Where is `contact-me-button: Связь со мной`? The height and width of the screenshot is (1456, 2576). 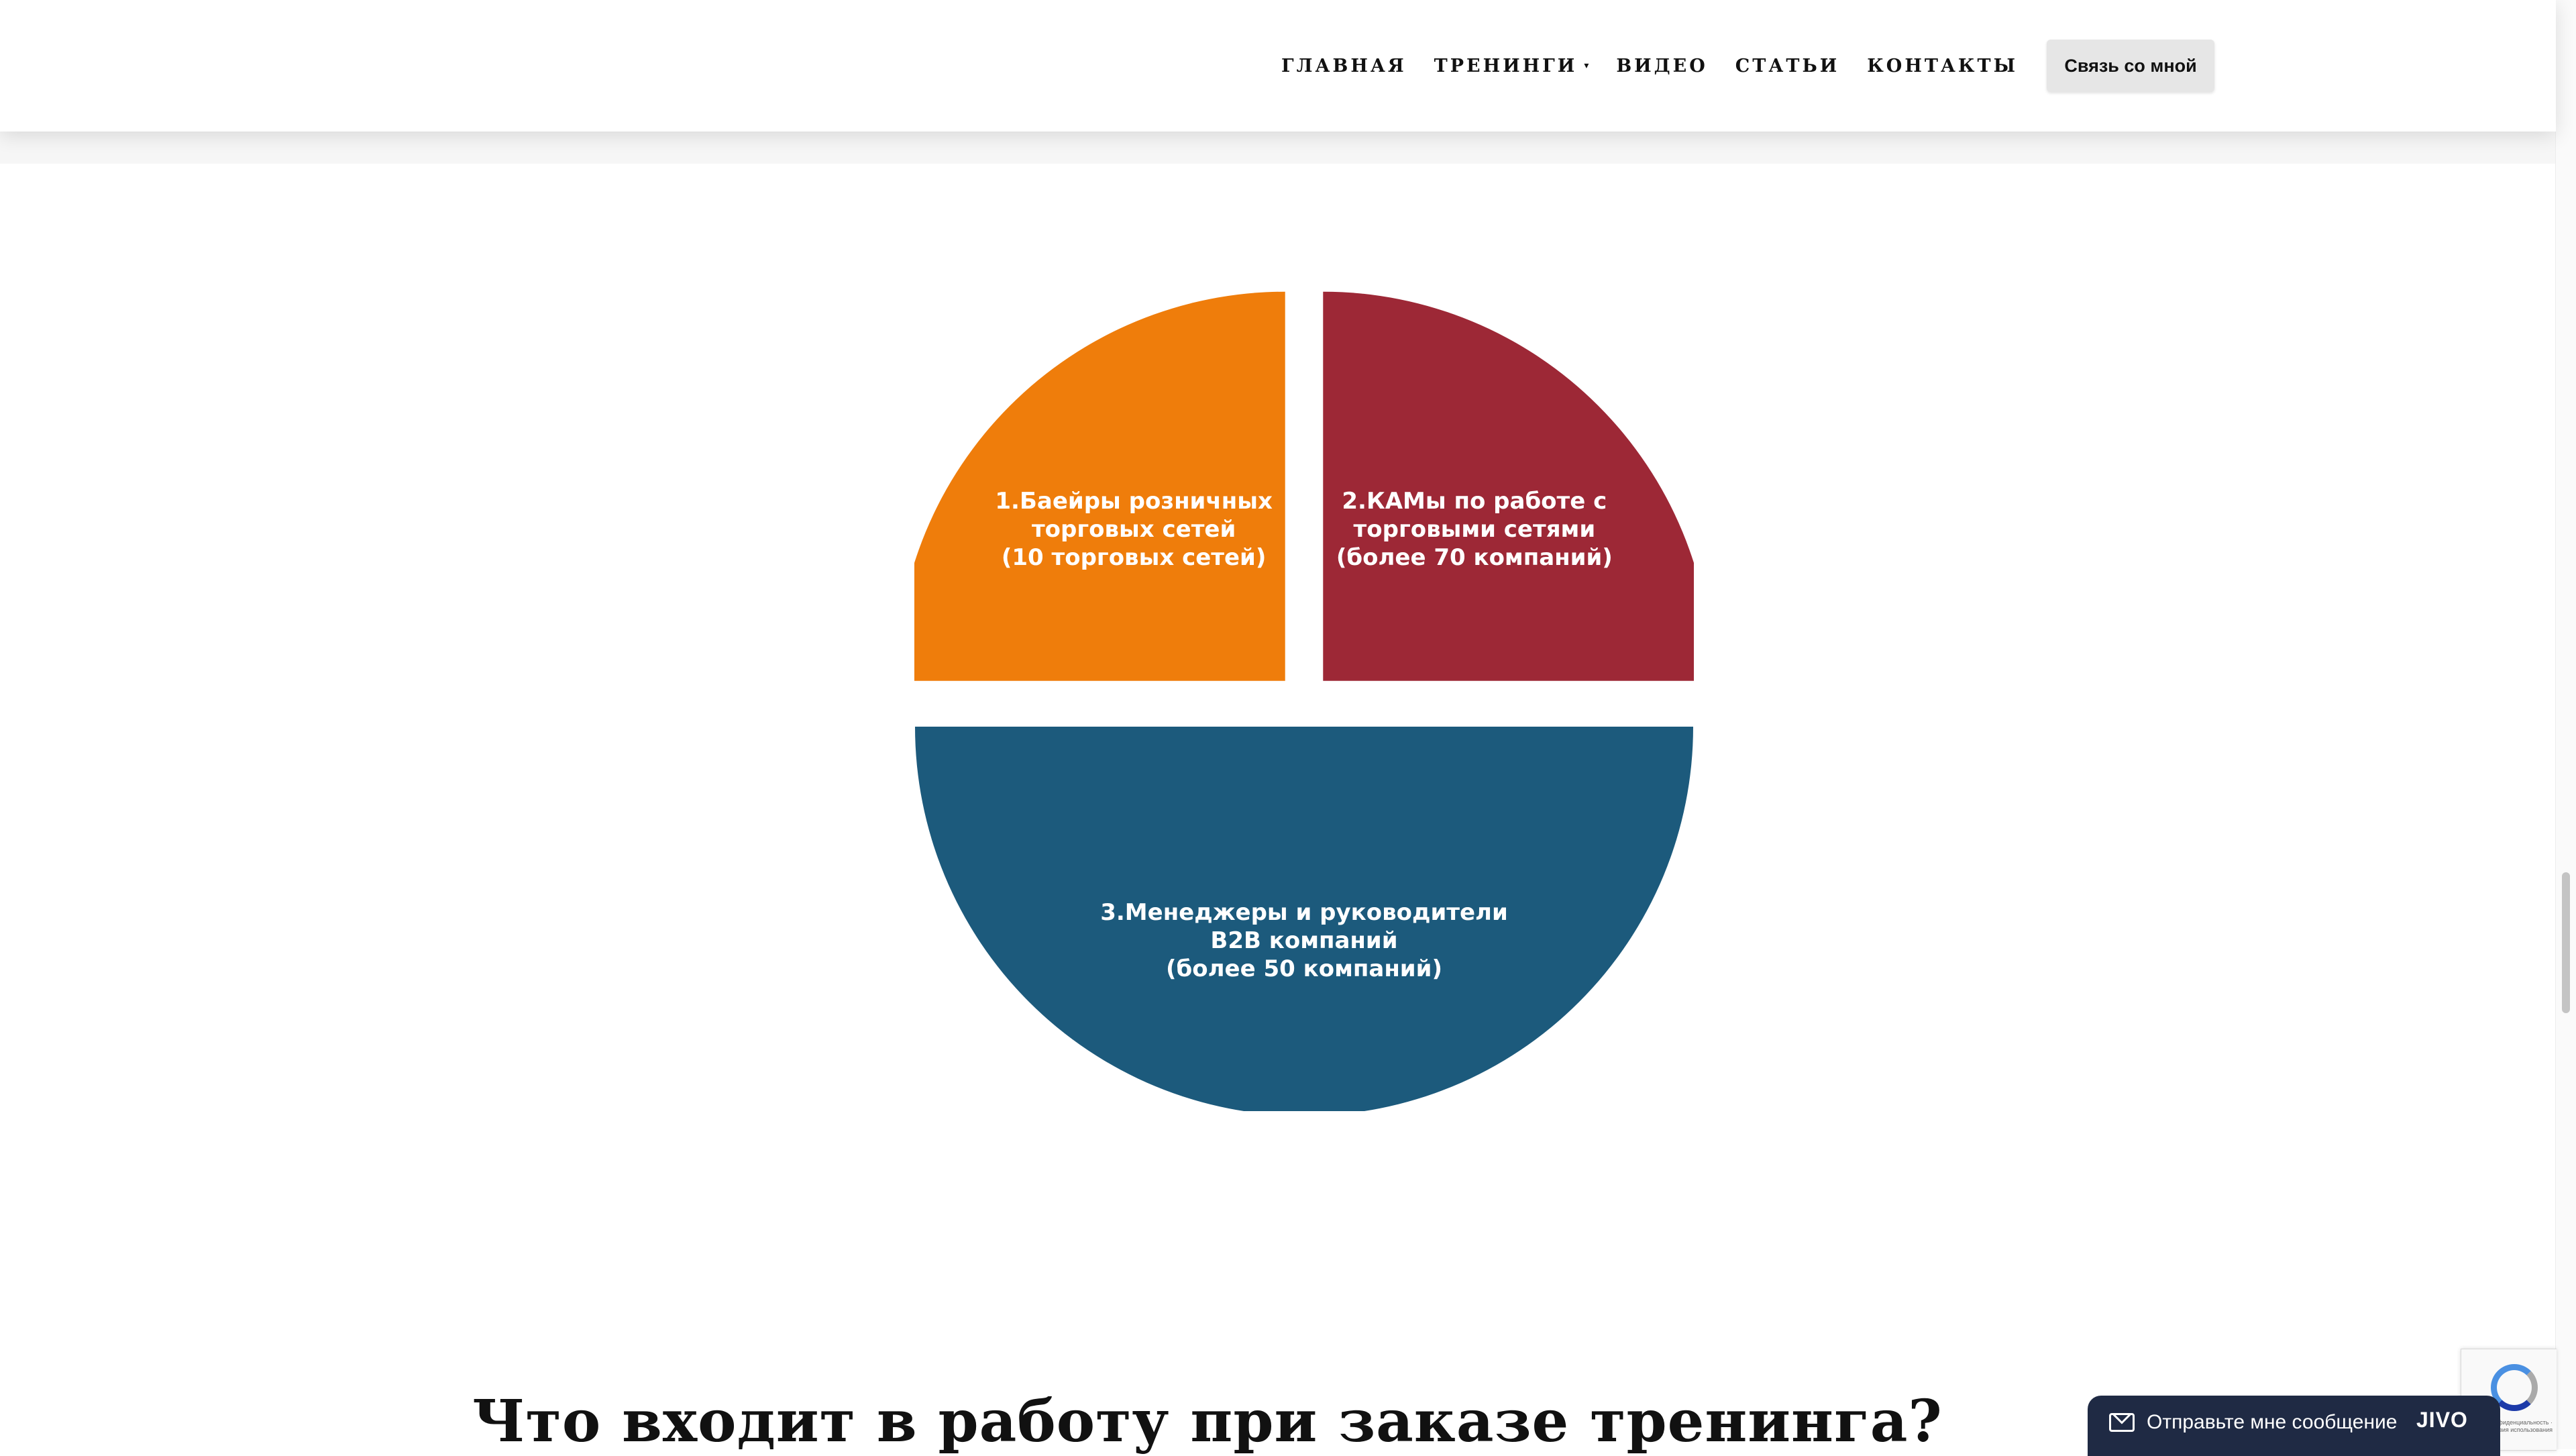 contact-me-button: Связь со мной is located at coordinates (2131, 66).